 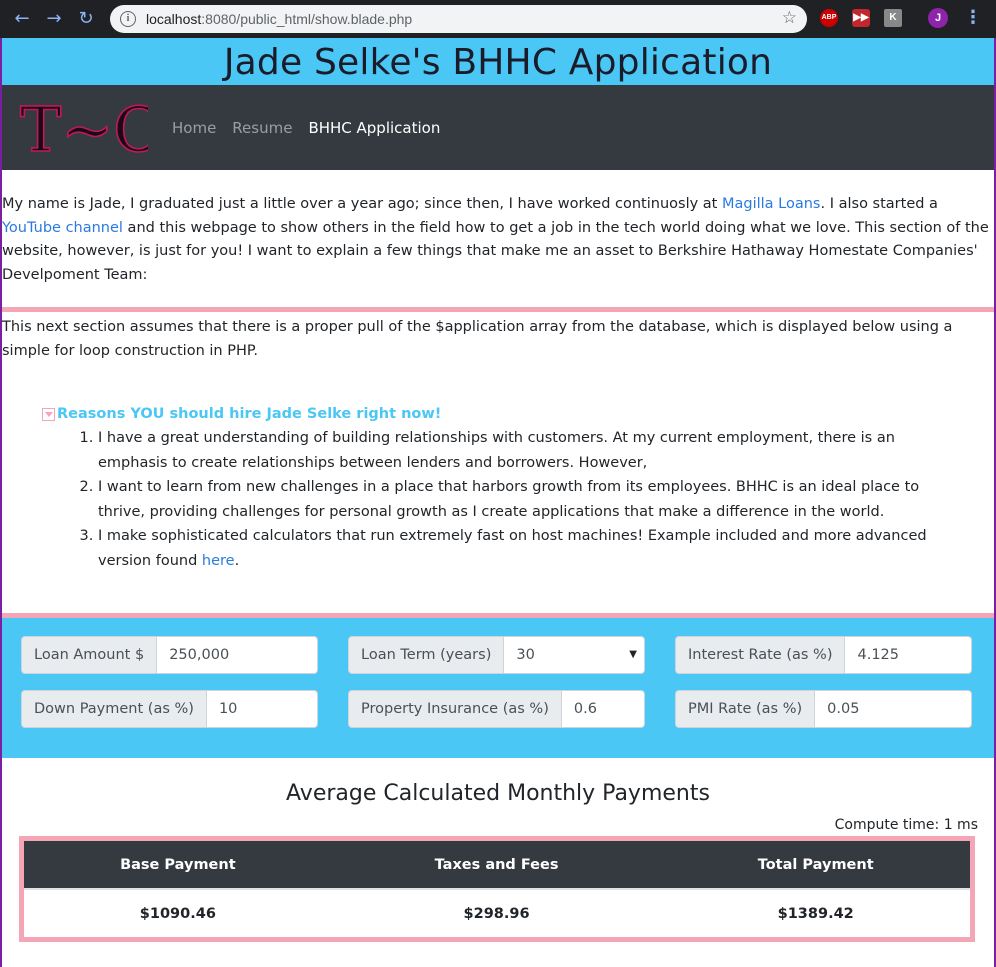 What do you see at coordinates (789, 18) in the screenshot?
I see `bookmark-star-icon: ☆` at bounding box center [789, 18].